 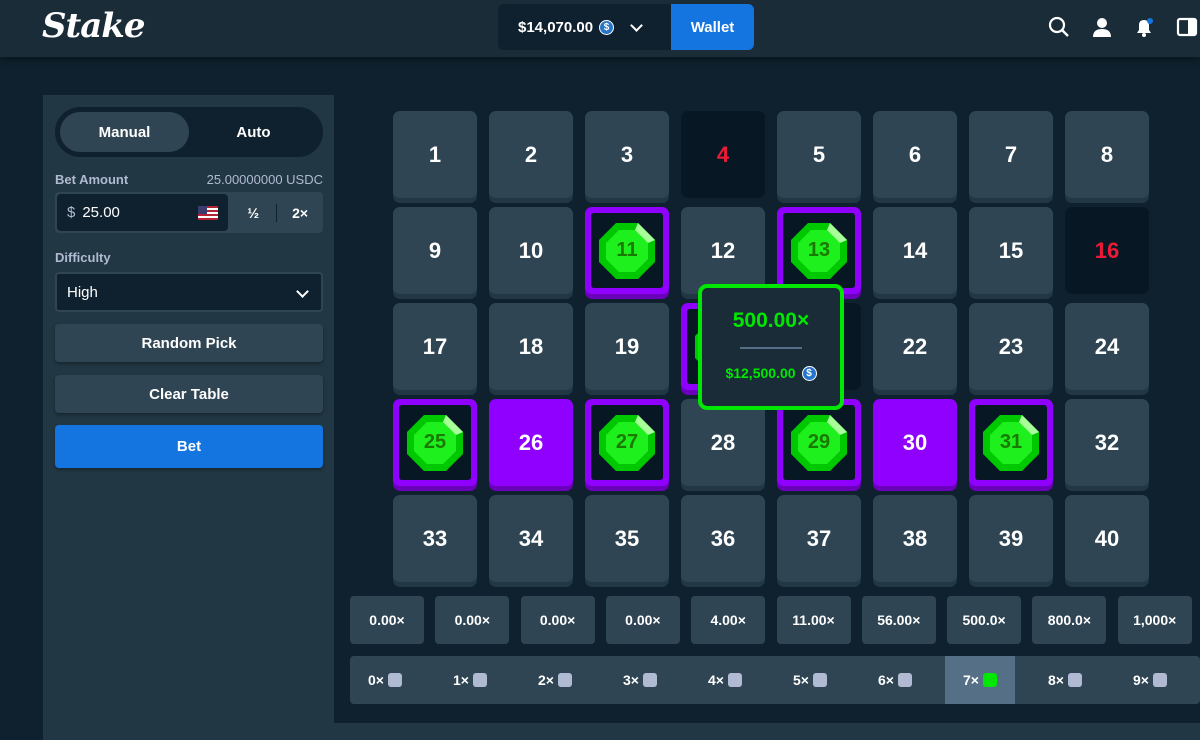 What do you see at coordinates (1102, 27) in the screenshot?
I see `user-icon` at bounding box center [1102, 27].